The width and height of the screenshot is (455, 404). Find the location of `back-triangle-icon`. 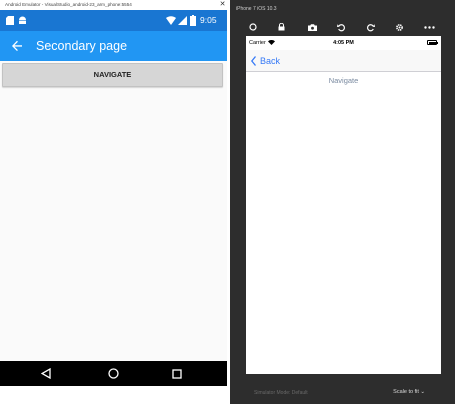

back-triangle-icon is located at coordinates (46, 373).